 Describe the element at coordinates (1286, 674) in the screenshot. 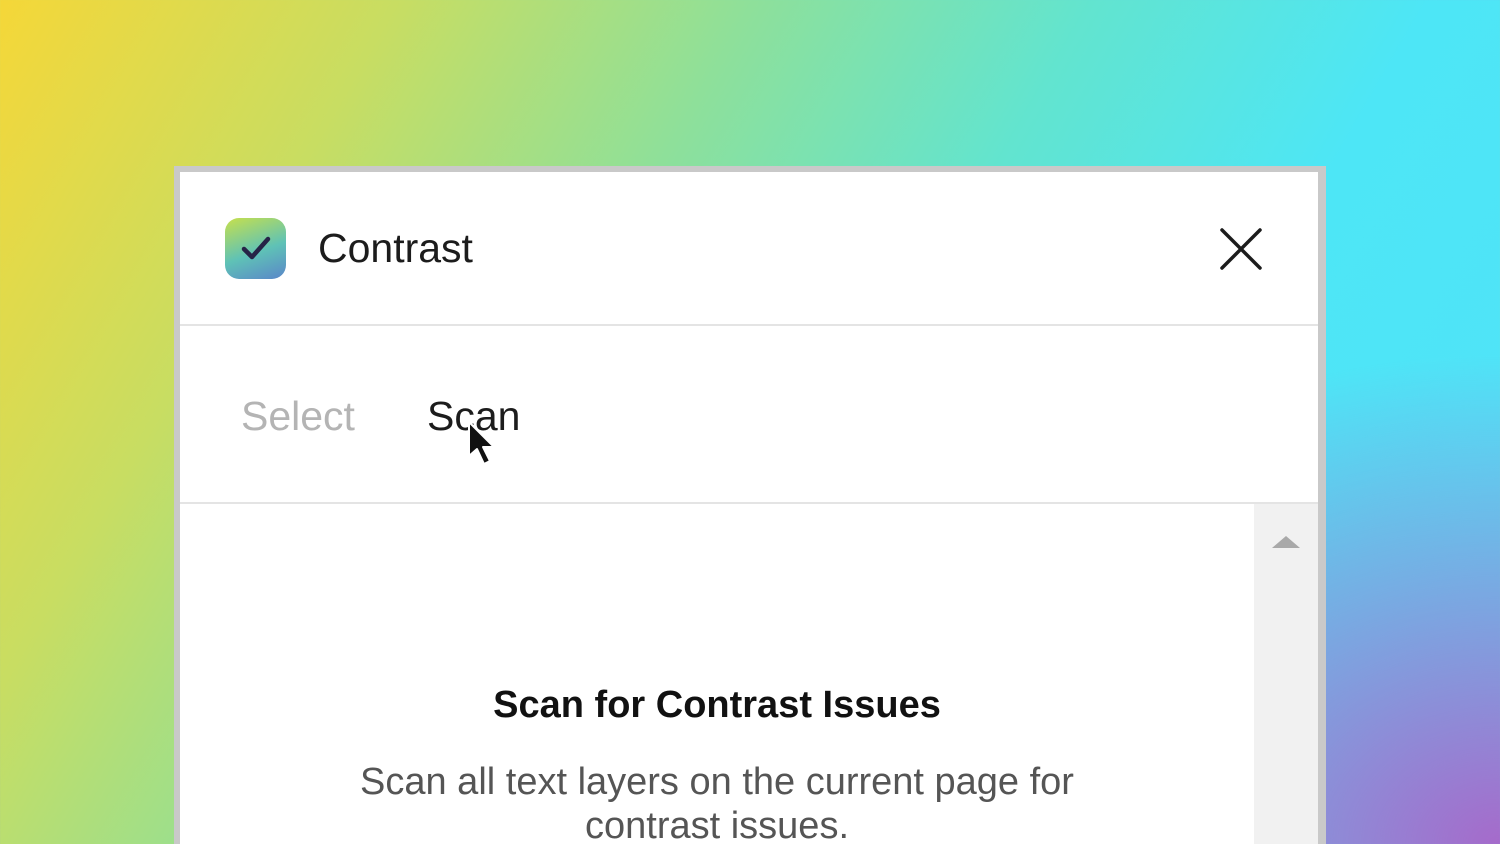

I see `scrollbar` at that location.